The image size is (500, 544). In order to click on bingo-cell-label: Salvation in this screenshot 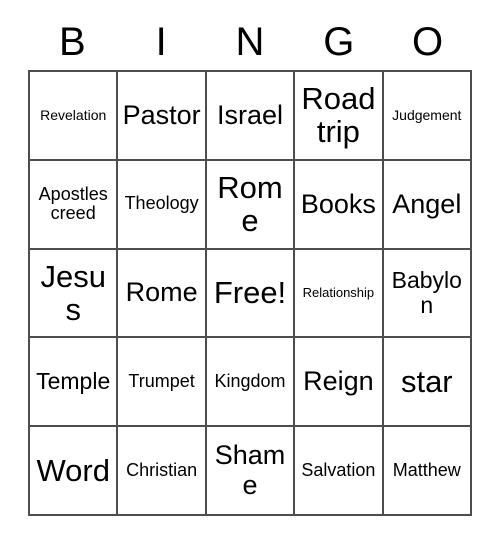, I will do `click(338, 469)`.